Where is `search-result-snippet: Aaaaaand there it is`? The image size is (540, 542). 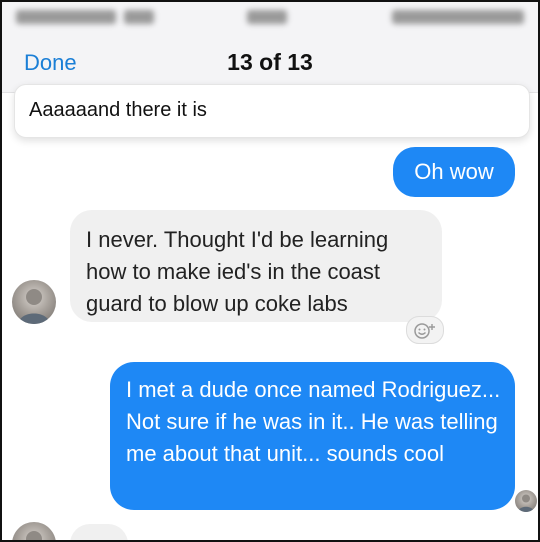 search-result-snippet: Aaaaaand there it is is located at coordinates (272, 111).